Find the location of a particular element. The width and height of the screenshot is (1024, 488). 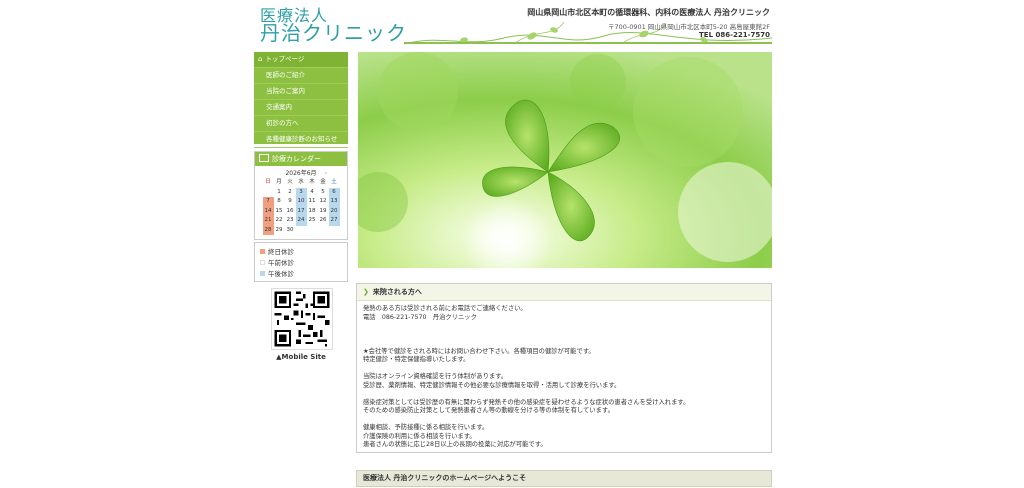

calendar-day: 24 is located at coordinates (301, 221).